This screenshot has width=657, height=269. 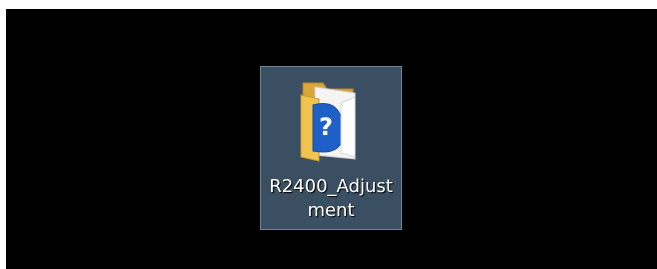 I want to click on desktop-icon-r2400-adjustment: ? R2400_Adjust ment, so click(x=331, y=148).